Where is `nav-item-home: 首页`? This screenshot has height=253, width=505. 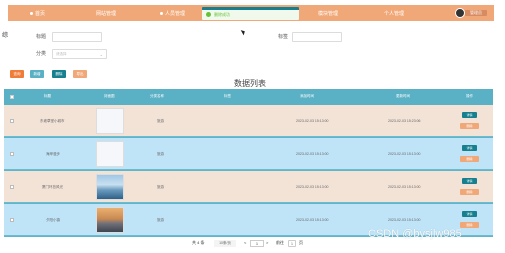
nav-item-home: 首页 is located at coordinates (37, 13).